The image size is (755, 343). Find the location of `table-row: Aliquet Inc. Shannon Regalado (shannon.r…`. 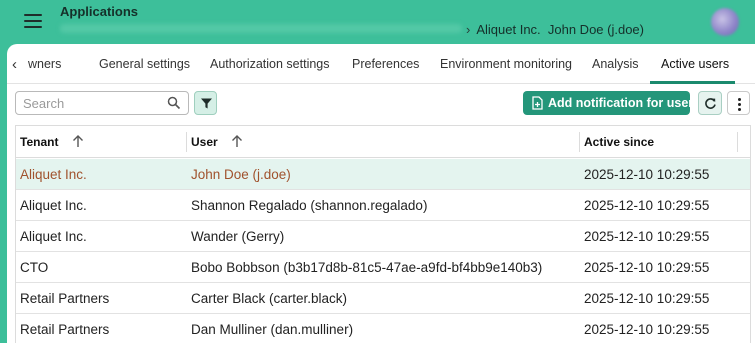

table-row: Aliquet Inc. Shannon Regalado (shannon.r… is located at coordinates (383, 205).